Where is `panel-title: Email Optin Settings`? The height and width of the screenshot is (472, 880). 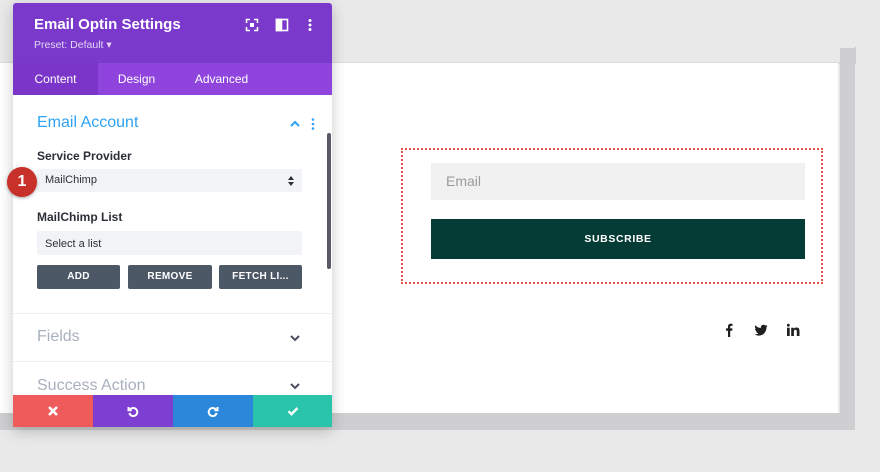
panel-title: Email Optin Settings is located at coordinates (107, 24).